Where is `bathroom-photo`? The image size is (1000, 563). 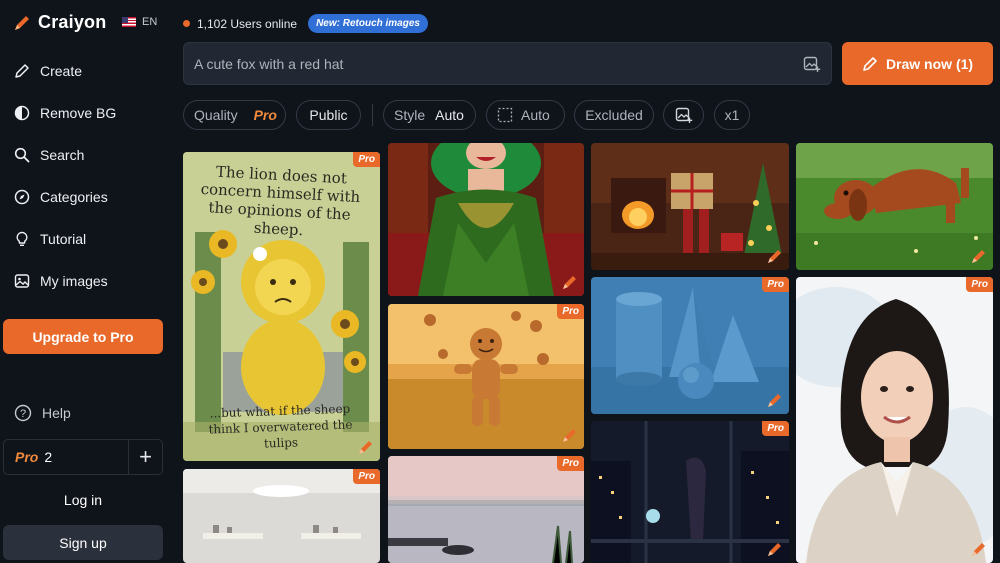 bathroom-photo is located at coordinates (281, 516).